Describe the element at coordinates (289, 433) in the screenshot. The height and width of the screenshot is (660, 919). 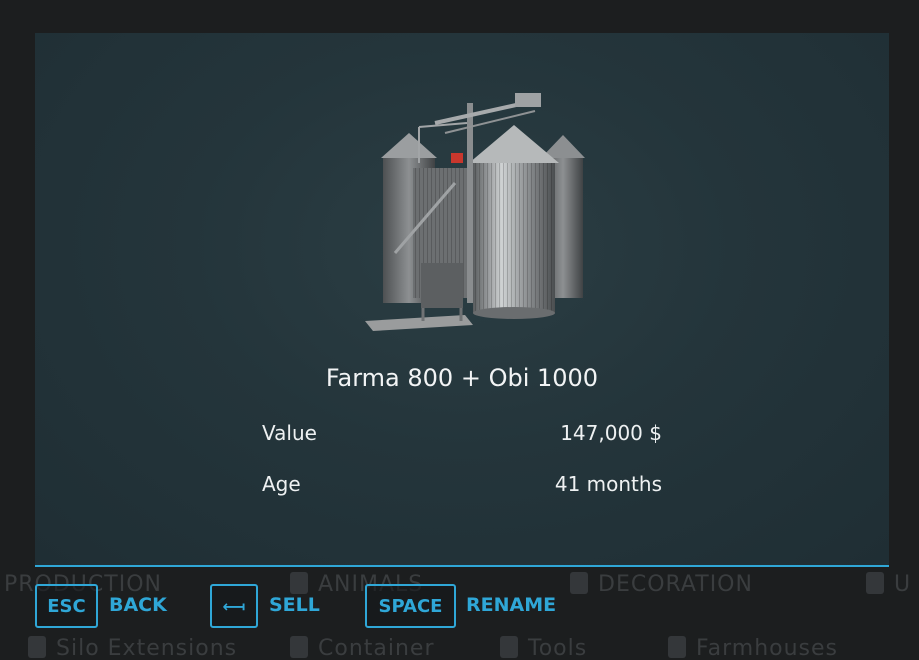
I see `value-label: Value` at that location.